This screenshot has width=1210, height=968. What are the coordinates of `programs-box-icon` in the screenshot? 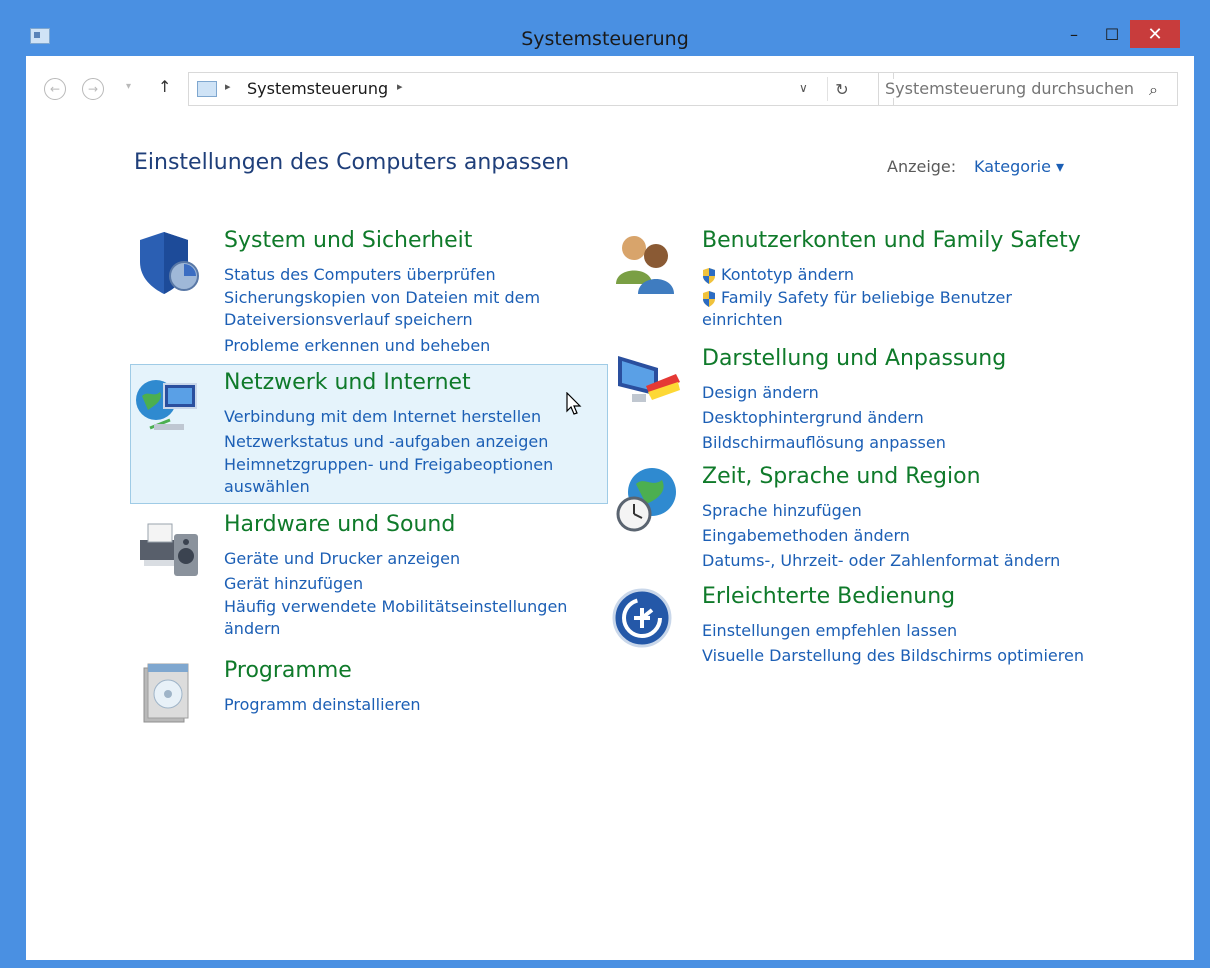 It's located at (169, 693).